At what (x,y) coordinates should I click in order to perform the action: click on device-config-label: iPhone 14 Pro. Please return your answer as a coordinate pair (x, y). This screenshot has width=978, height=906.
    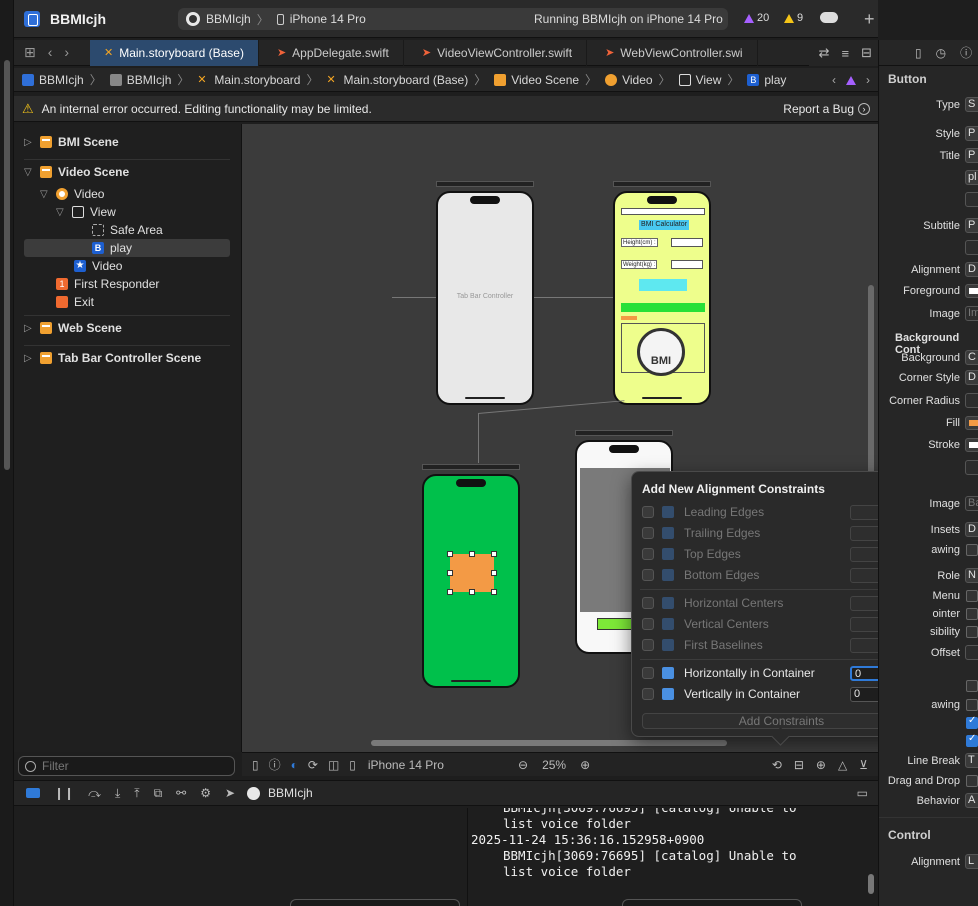
    Looking at the image, I should click on (406, 765).